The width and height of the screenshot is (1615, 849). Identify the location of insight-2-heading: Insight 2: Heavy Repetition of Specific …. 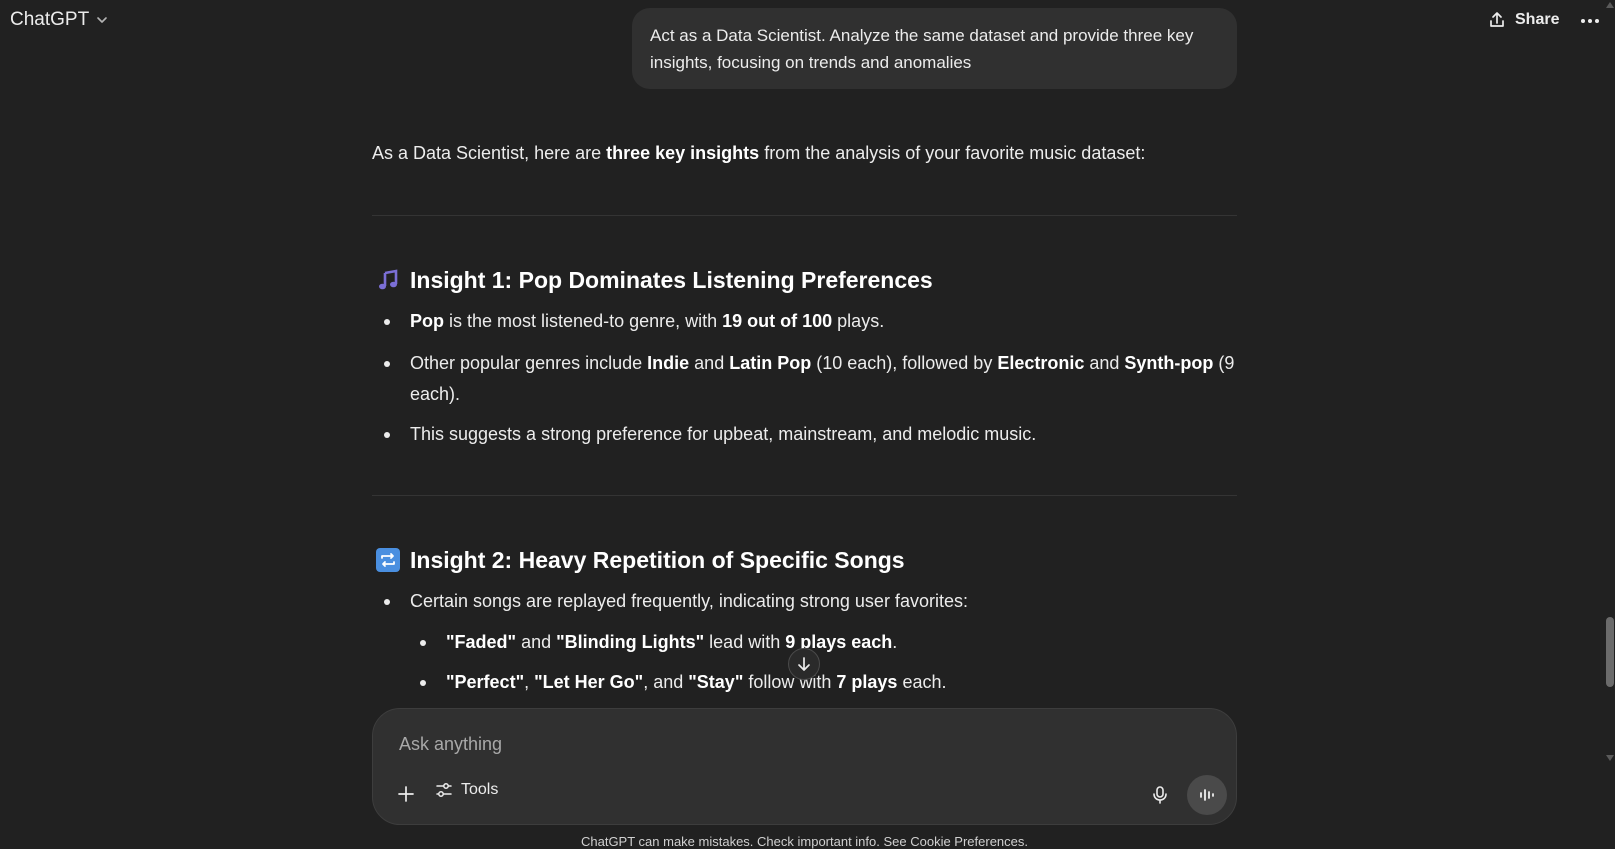
(640, 560).